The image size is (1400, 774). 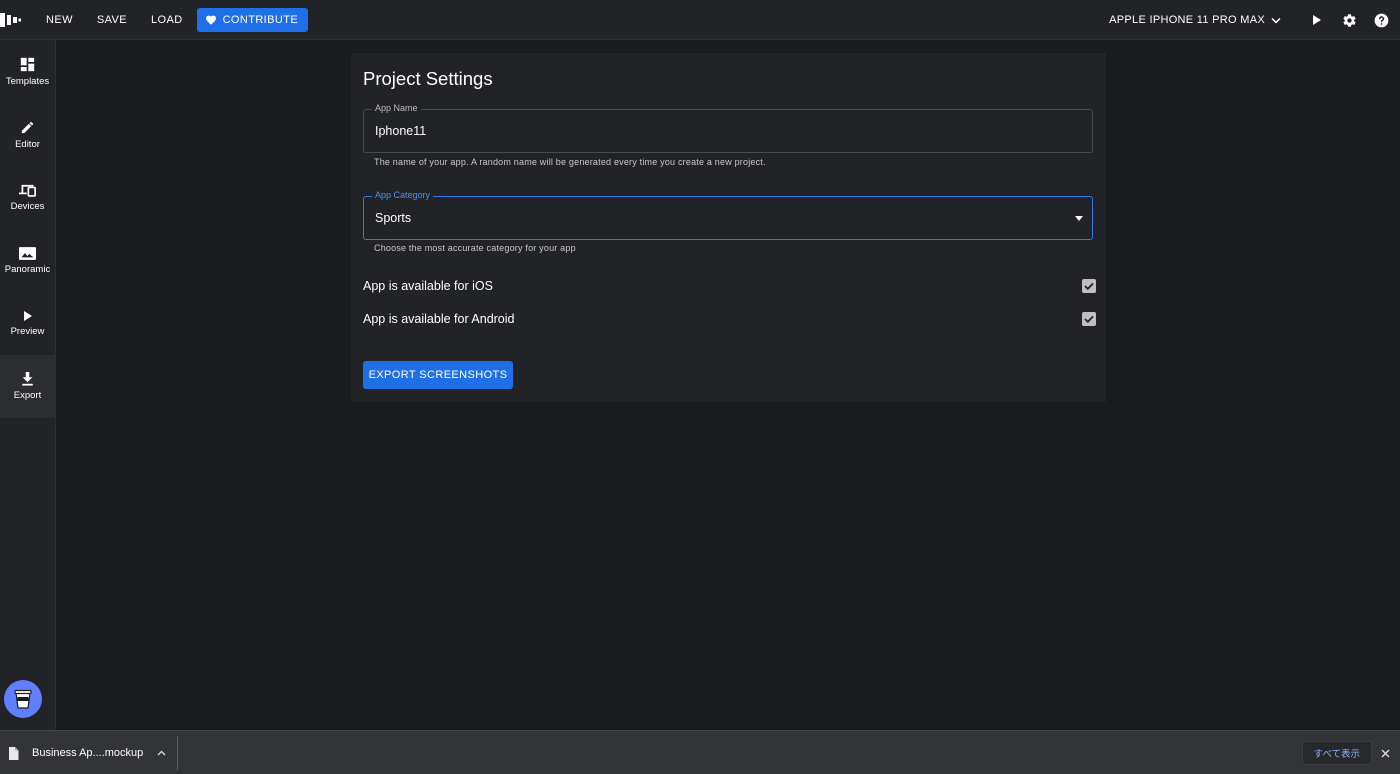 I want to click on gear-icon, so click(x=1349, y=20).